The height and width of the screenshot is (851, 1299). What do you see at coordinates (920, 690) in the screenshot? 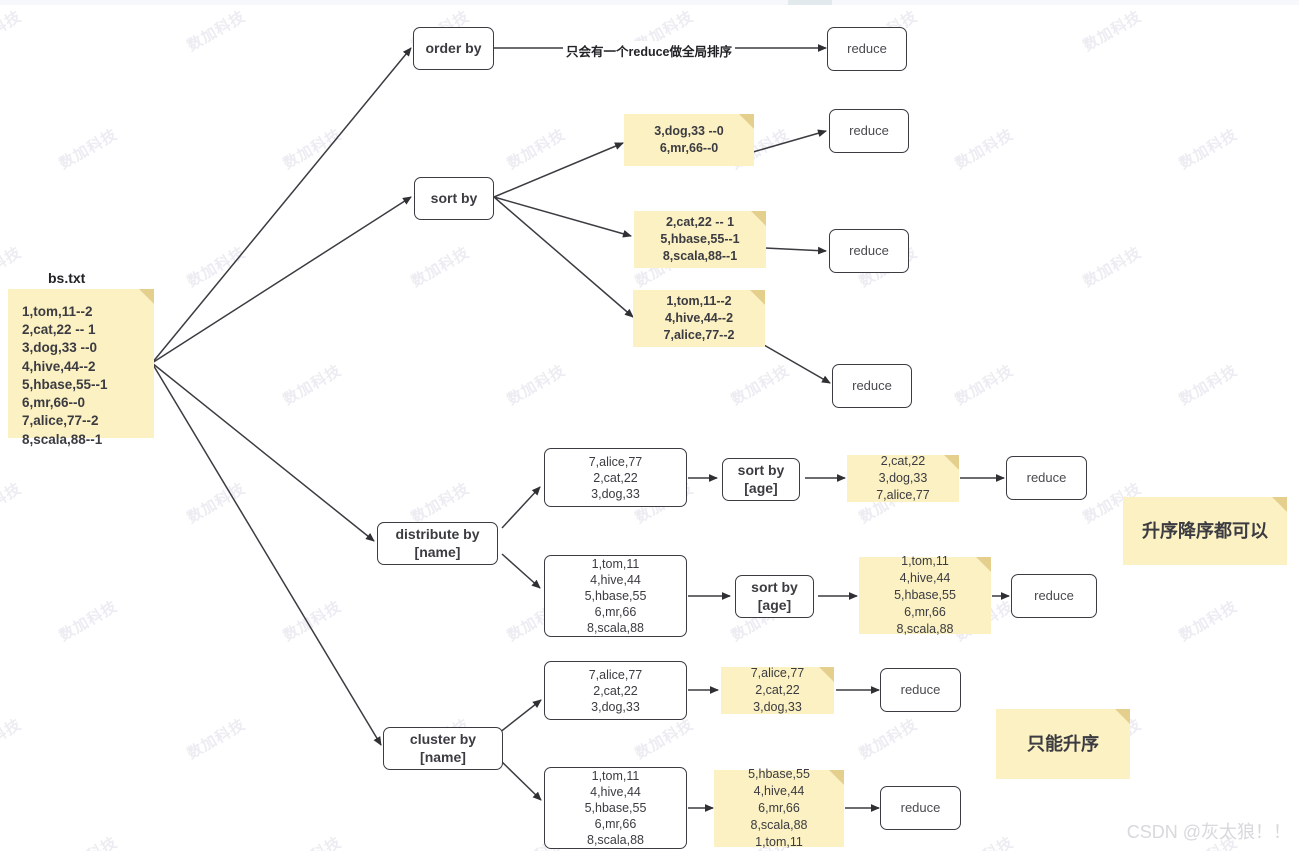
I see `node-reduce-cluster-0: reduce` at bounding box center [920, 690].